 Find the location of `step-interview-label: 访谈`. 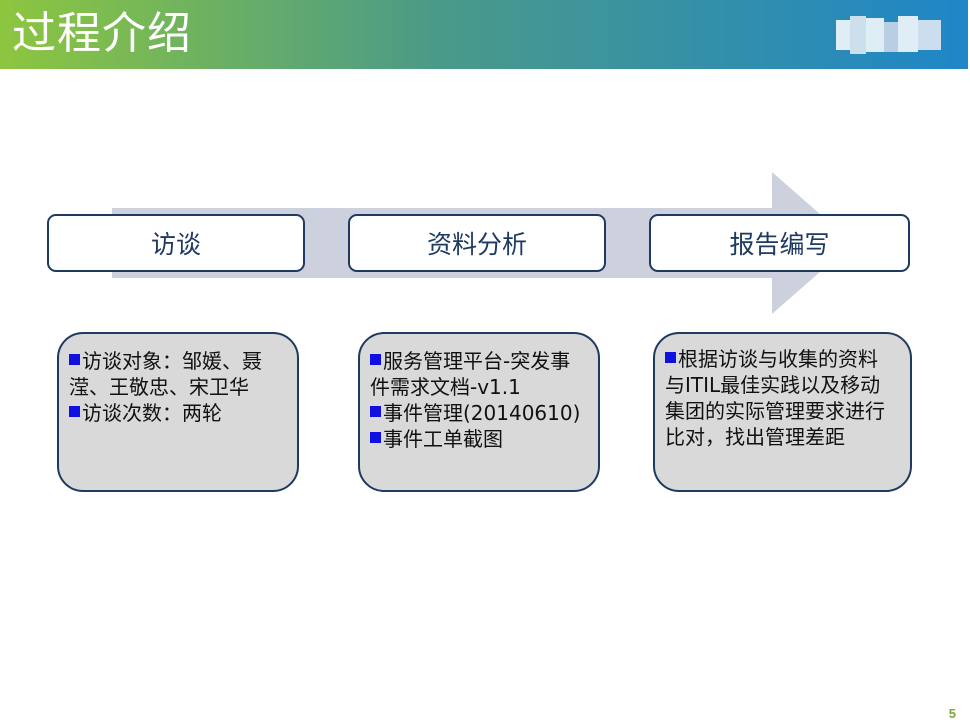

step-interview-label: 访谈 is located at coordinates (175, 244).